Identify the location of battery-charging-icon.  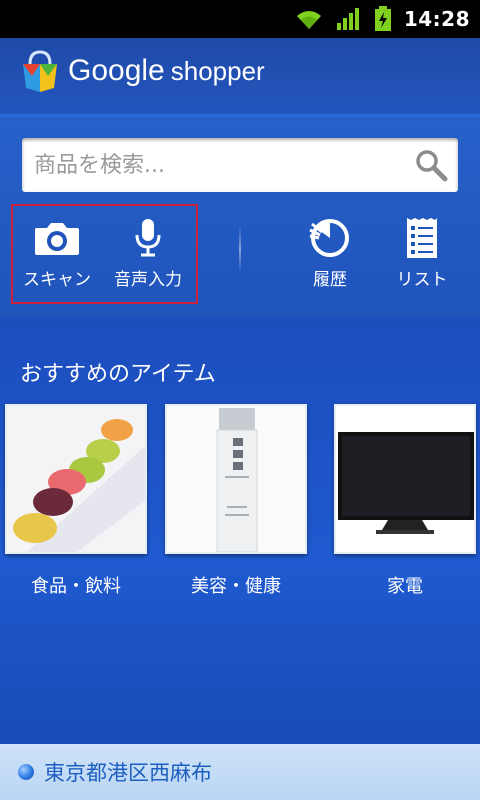
(382, 18).